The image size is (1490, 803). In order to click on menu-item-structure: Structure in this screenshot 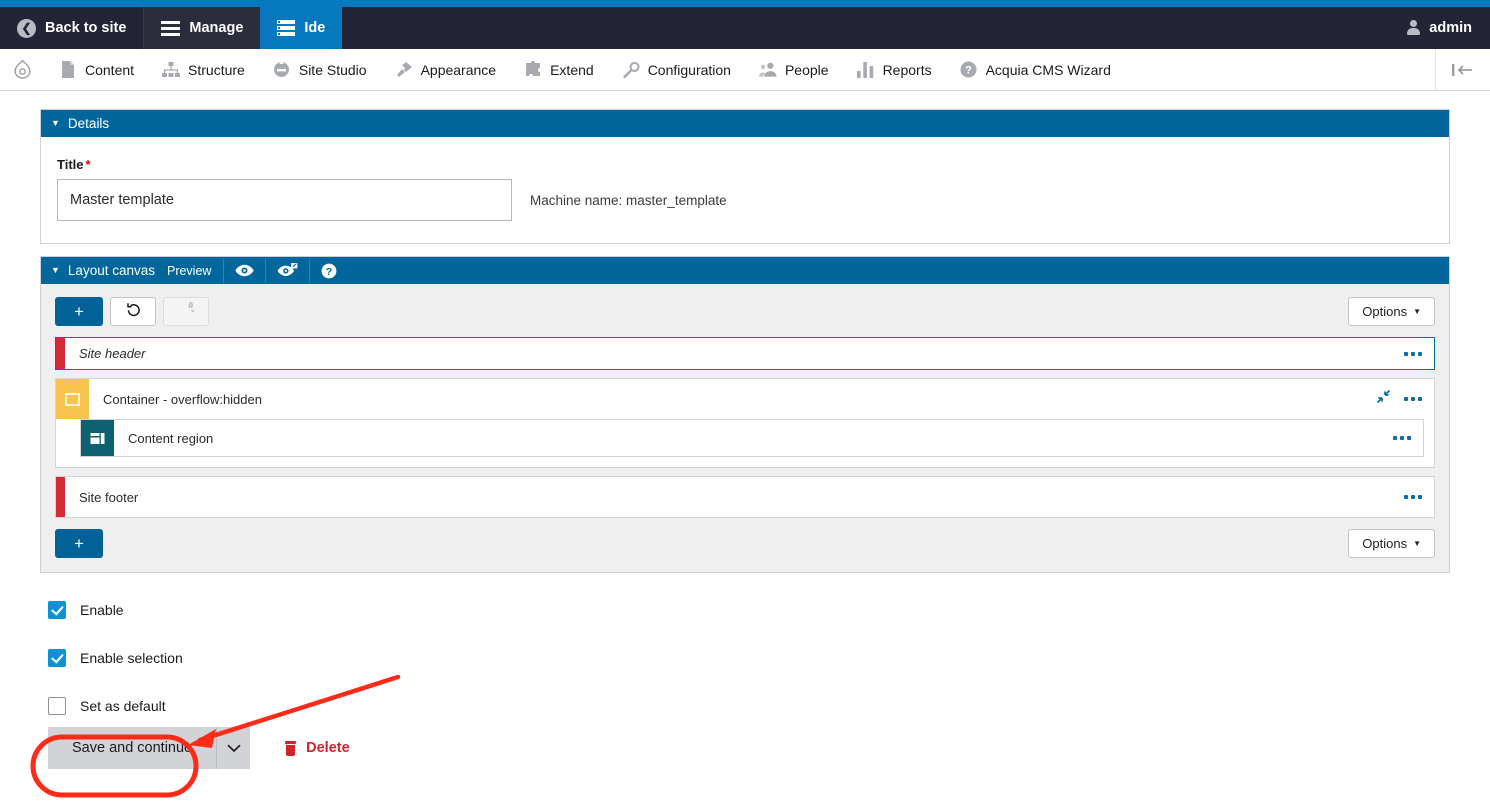, I will do `click(203, 69)`.